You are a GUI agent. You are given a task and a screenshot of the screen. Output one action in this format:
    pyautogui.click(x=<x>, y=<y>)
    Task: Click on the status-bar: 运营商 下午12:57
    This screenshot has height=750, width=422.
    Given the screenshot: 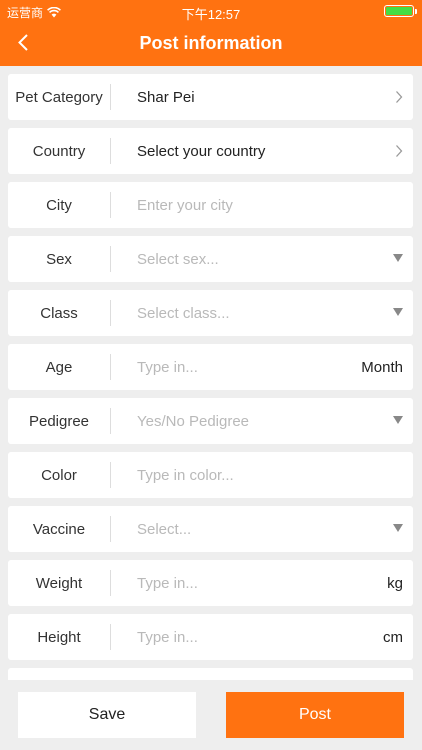 What is the action you would take?
    pyautogui.click(x=211, y=11)
    